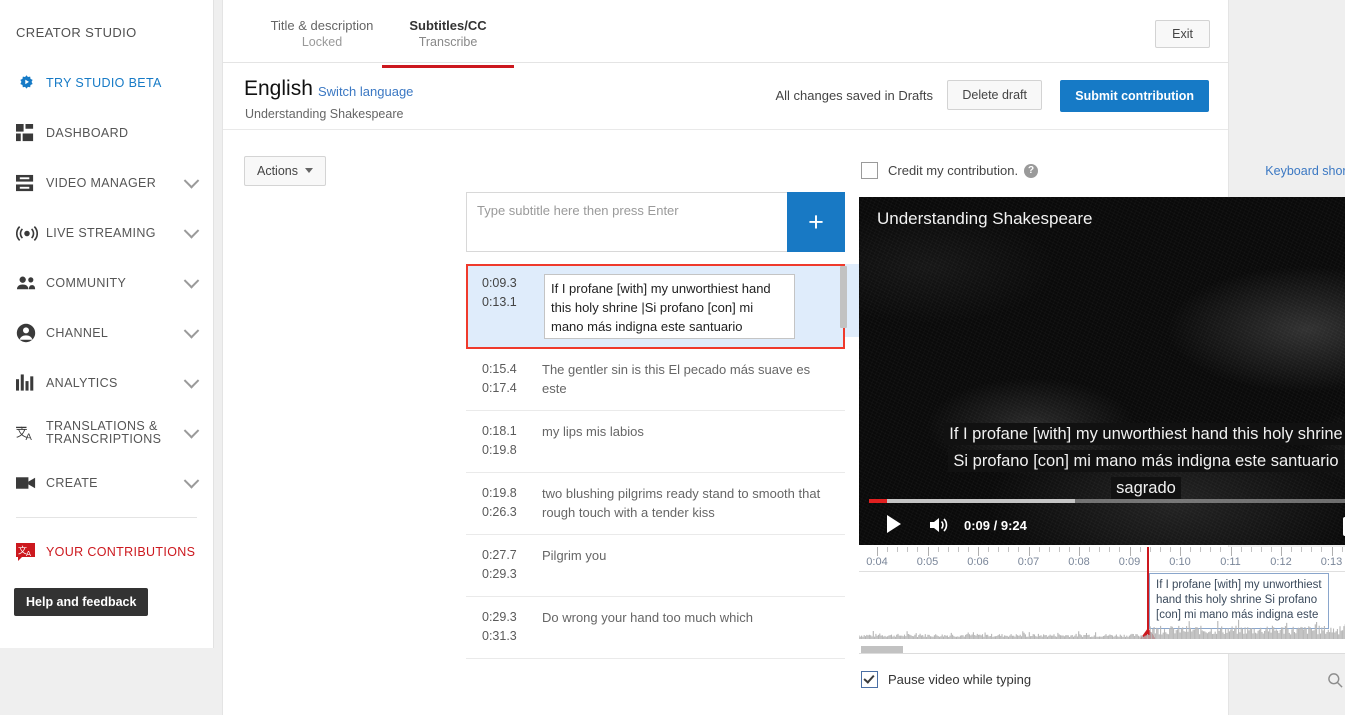  What do you see at coordinates (29, 283) in the screenshot?
I see `people-icon` at bounding box center [29, 283].